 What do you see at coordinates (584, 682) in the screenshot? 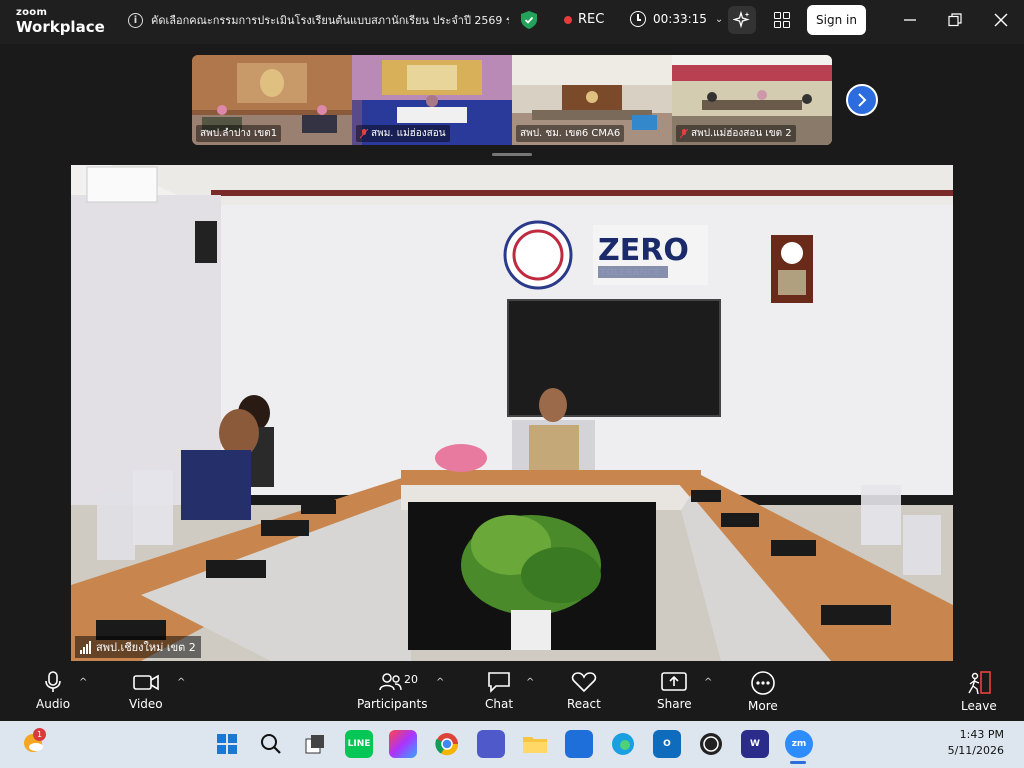
I see `heart-icon` at bounding box center [584, 682].